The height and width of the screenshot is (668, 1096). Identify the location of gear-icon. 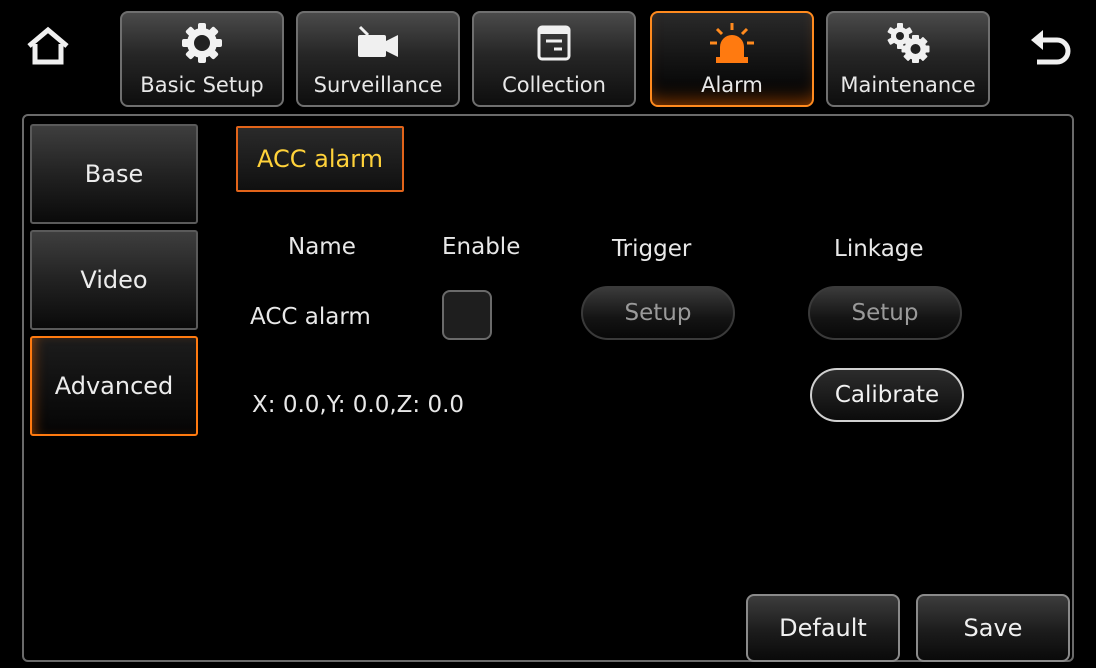
(202, 43).